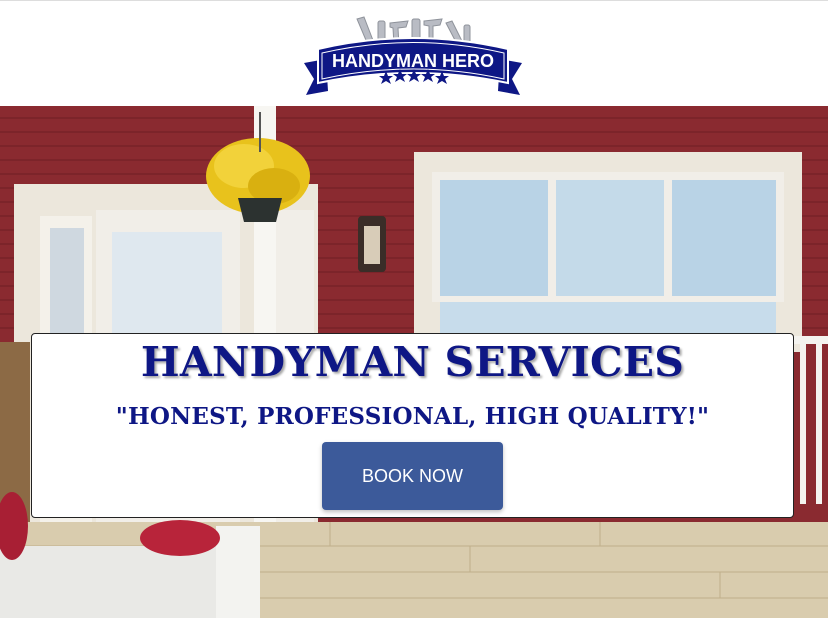 This screenshot has width=828, height=618. I want to click on logo-text: HANDYMAN HERO, so click(413, 61).